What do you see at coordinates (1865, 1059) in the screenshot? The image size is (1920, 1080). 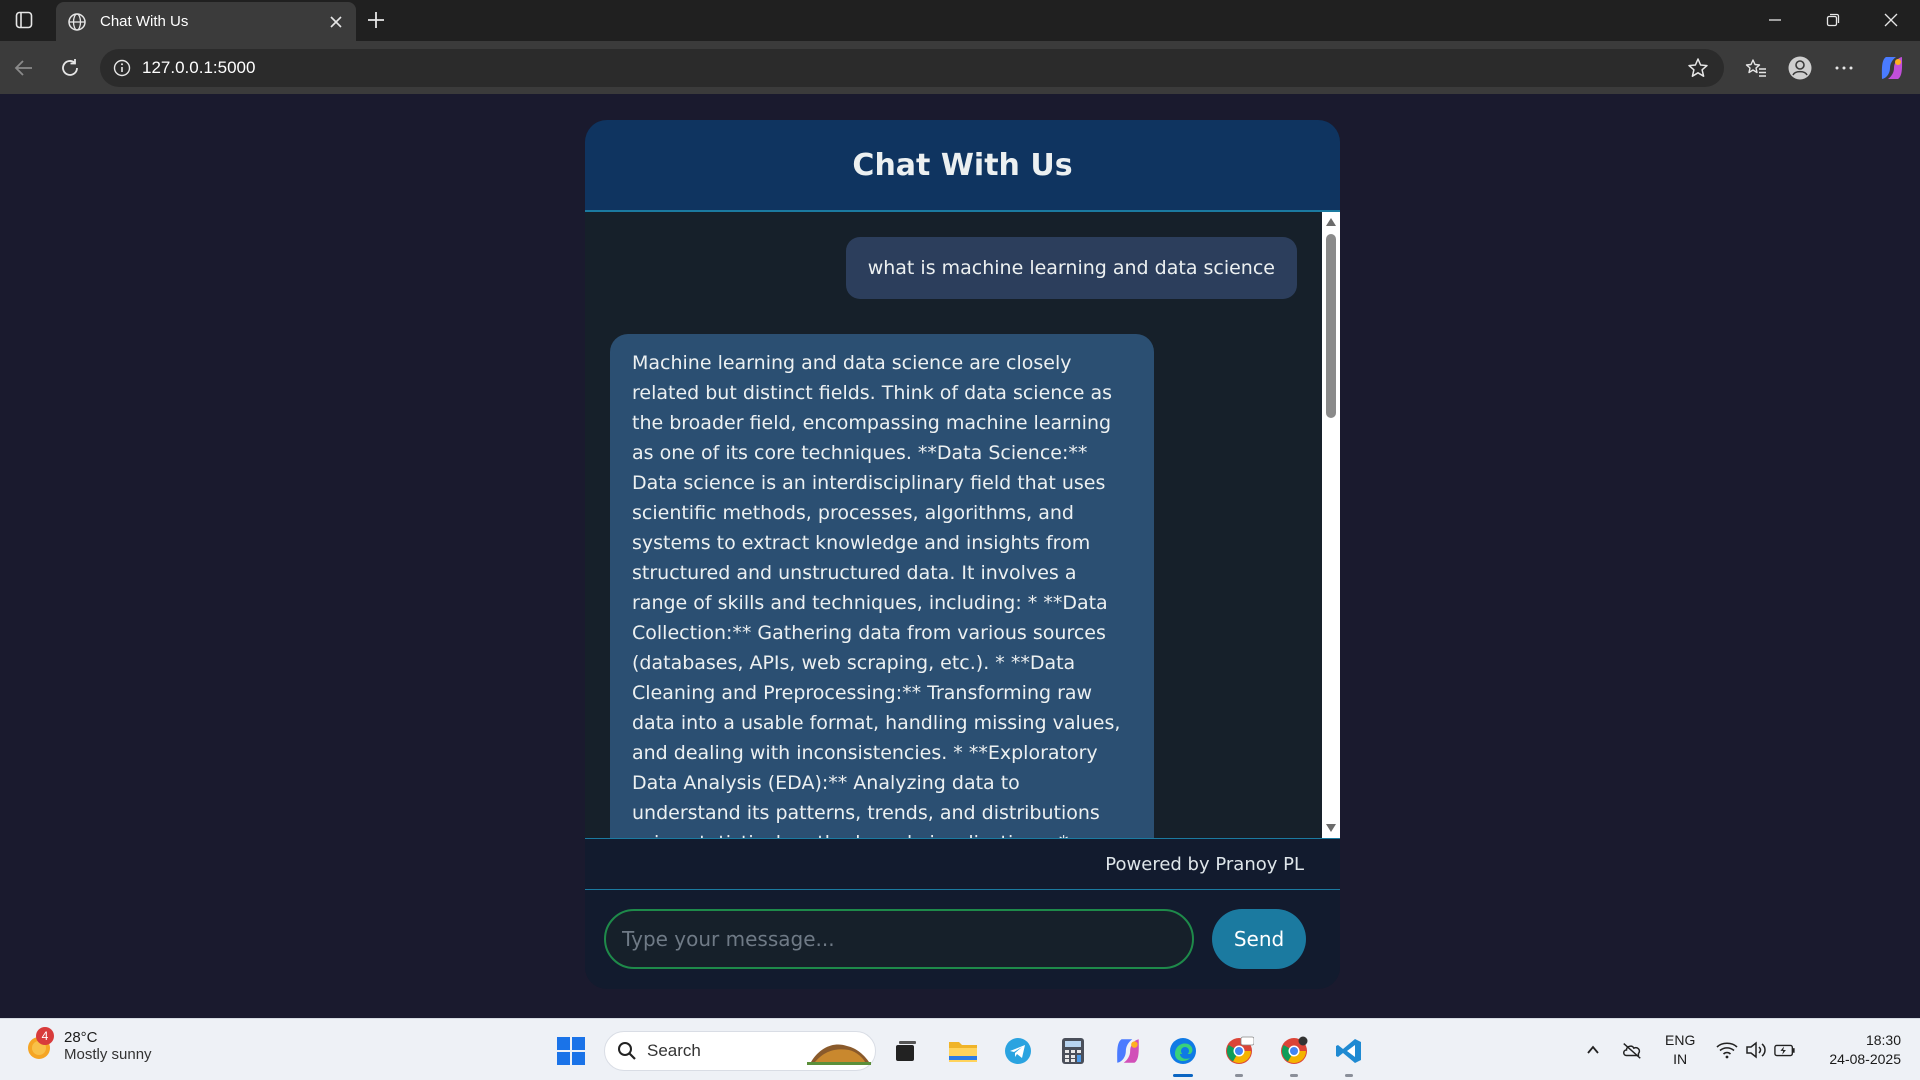 I see `clock-date: 24-08-2025` at bounding box center [1865, 1059].